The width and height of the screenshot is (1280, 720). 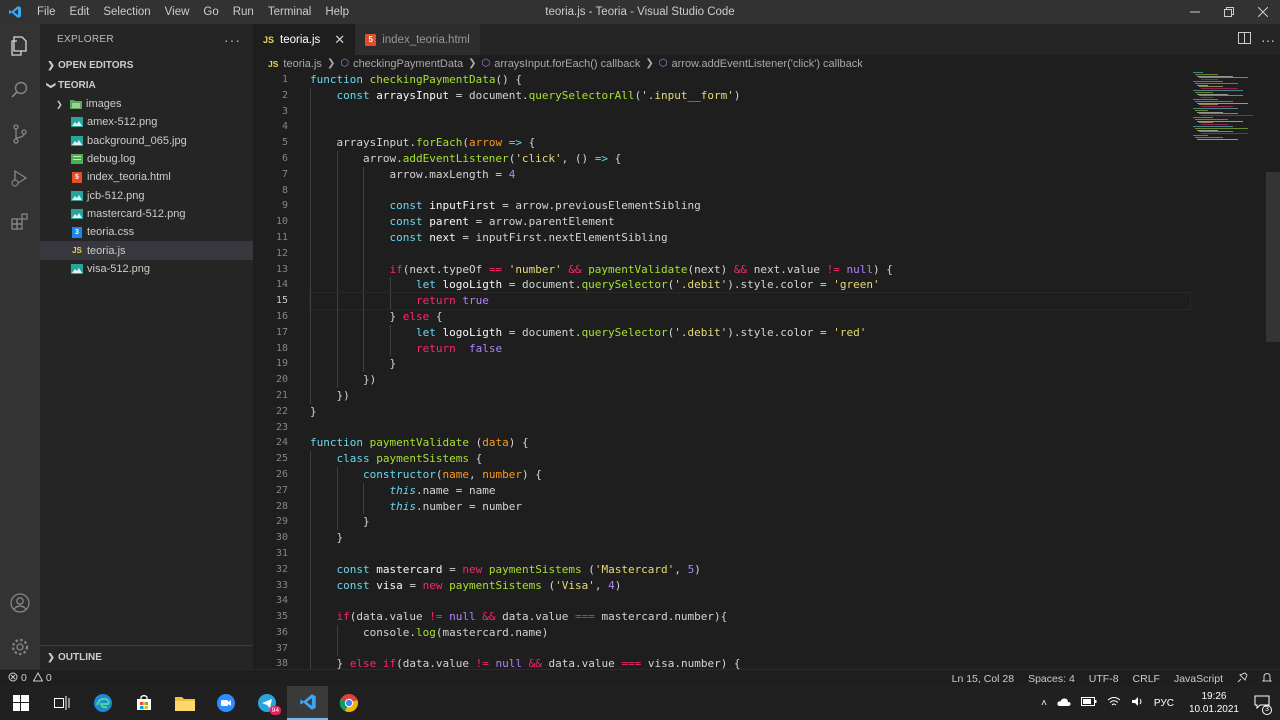 I want to click on restore-icon, so click(x=1229, y=12).